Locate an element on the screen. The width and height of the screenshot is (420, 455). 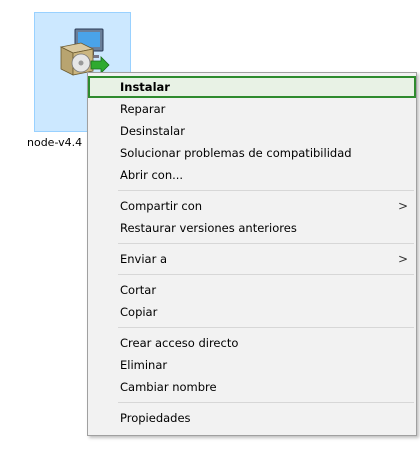
menu-item-label: Reparar is located at coordinates (143, 109).